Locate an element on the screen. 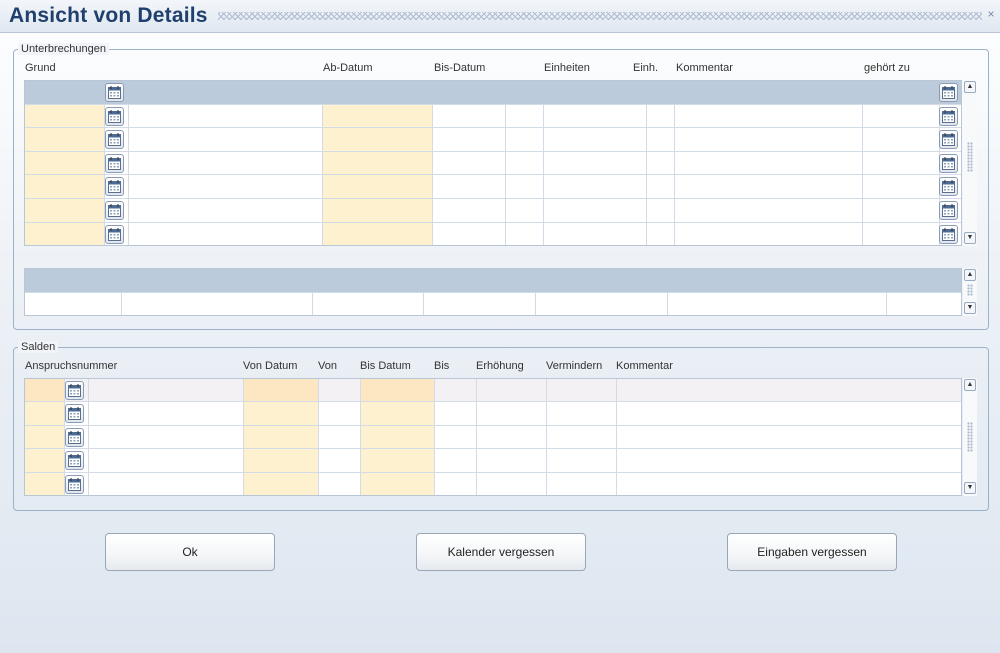  unterbrechungen-scrollbar: ▲ ▼ is located at coordinates (970, 163).